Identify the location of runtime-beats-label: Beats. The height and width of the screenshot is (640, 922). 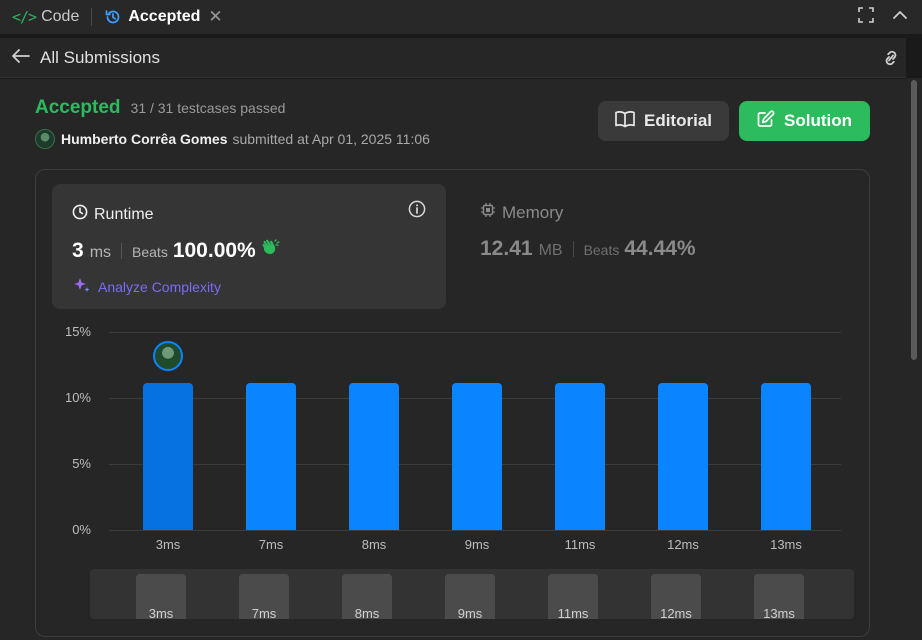
(150, 252).